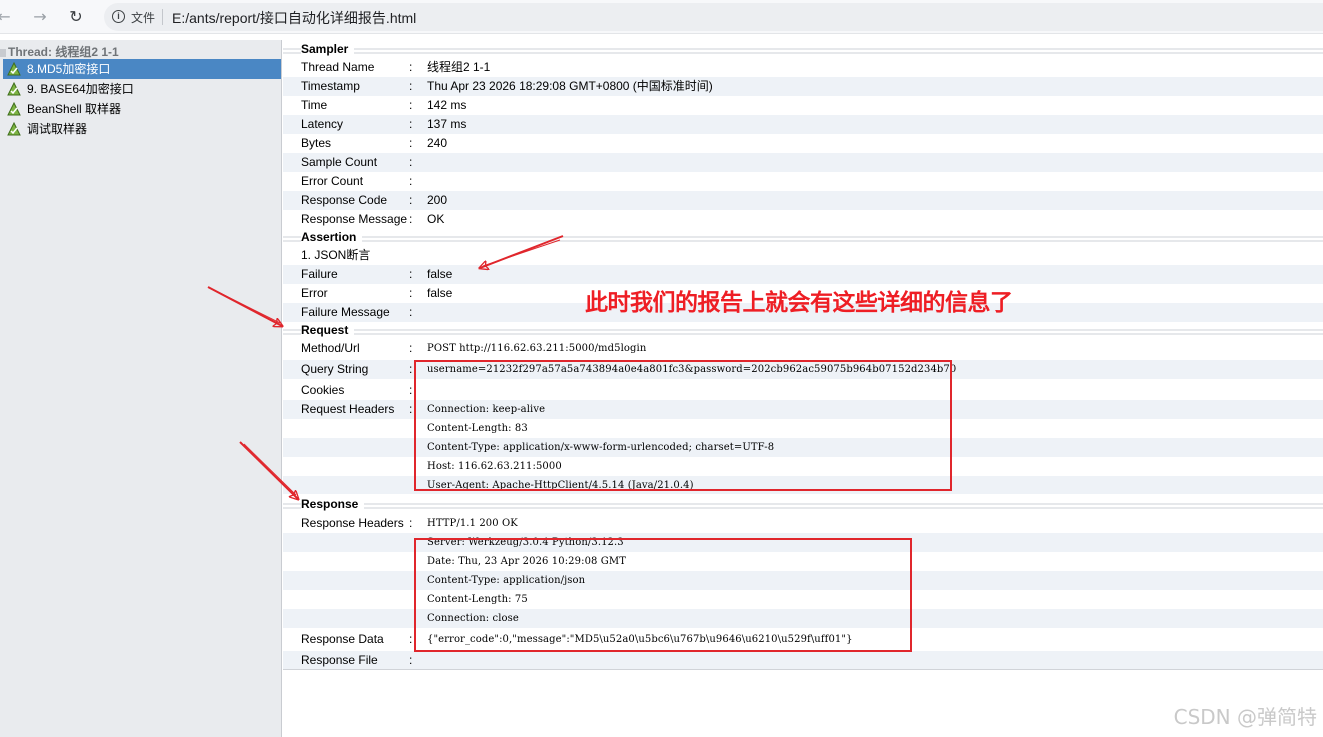 The width and height of the screenshot is (1323, 737). I want to click on back-arrow-icon: ←, so click(7, 17).